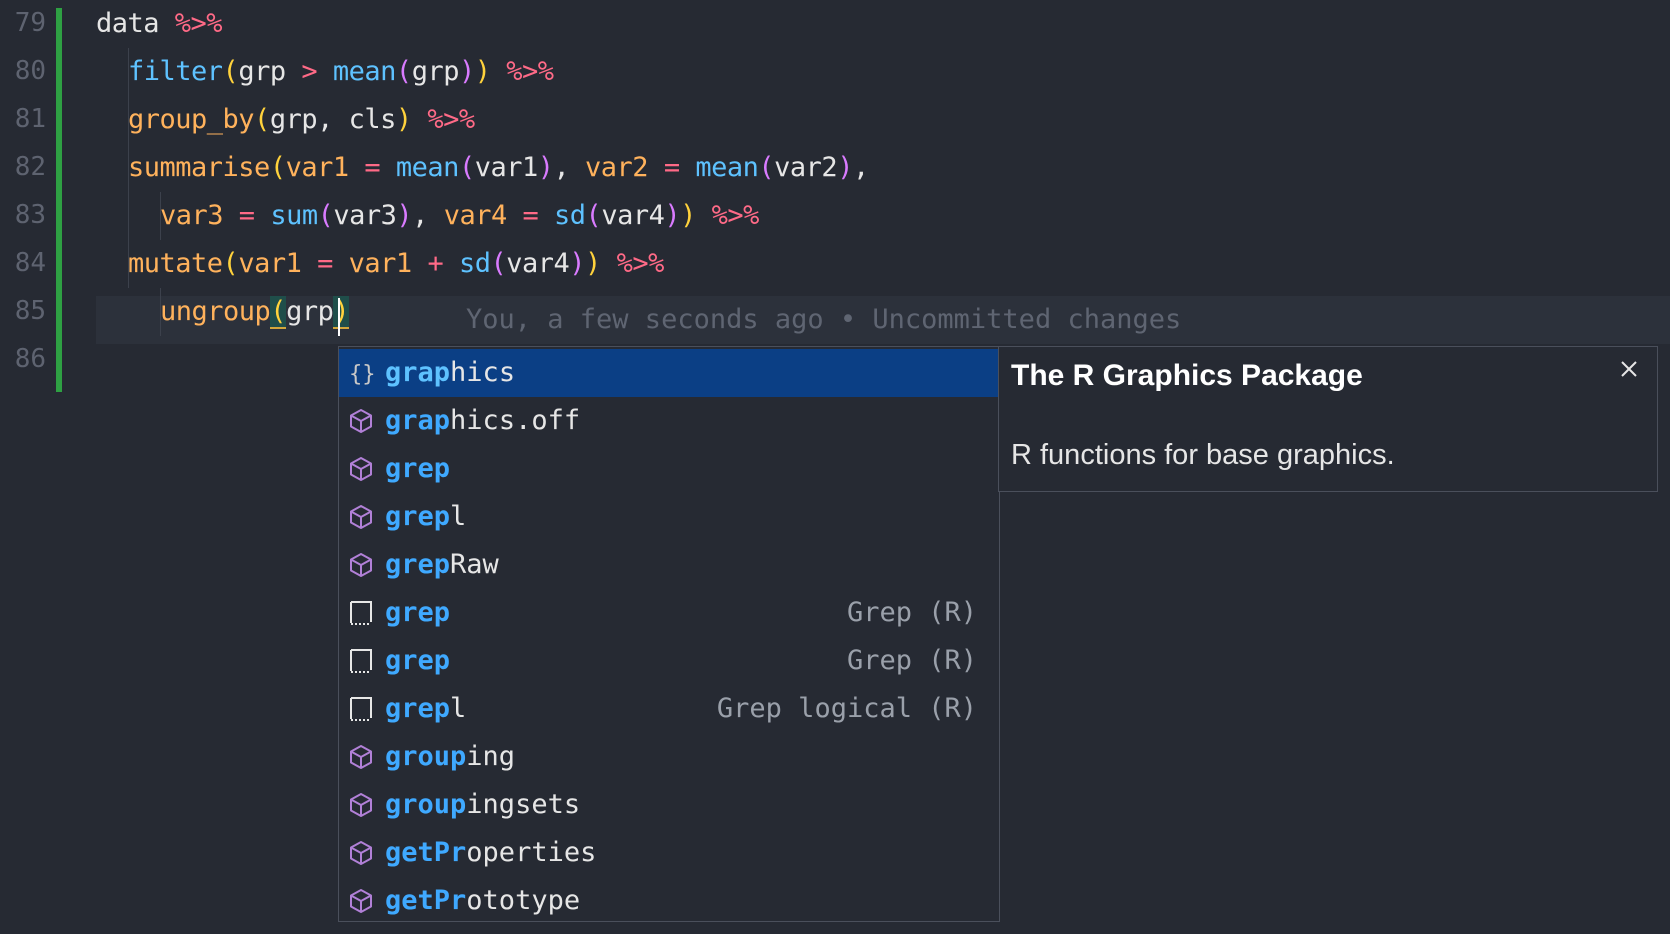  Describe the element at coordinates (846, 708) in the screenshot. I see `suggestion-detail: Grep logical (R)` at that location.